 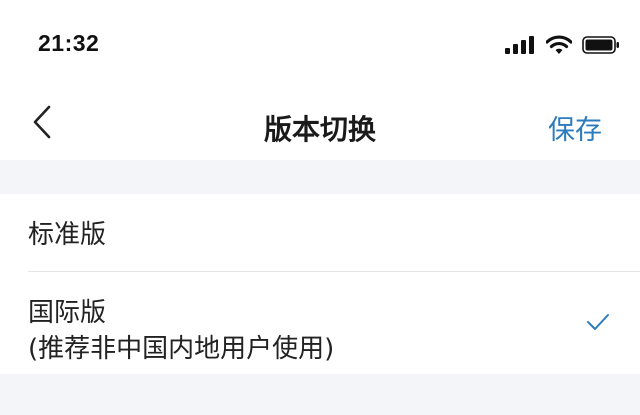 What do you see at coordinates (181, 349) in the screenshot?
I see `option-sublabel: (推荐非中国内地用户使用)` at bounding box center [181, 349].